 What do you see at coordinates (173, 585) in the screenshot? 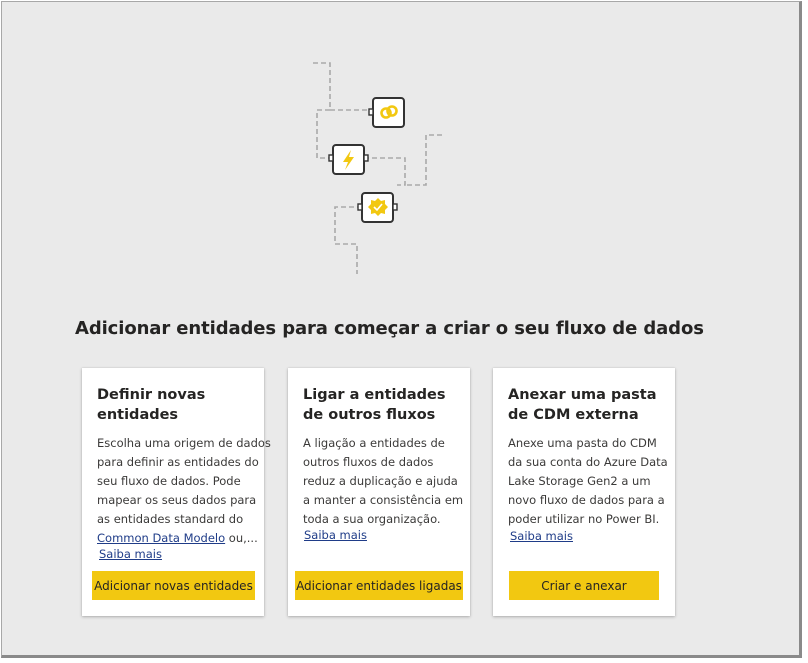
I see `add-new-entities-button: Adicionar novas entidades` at bounding box center [173, 585].